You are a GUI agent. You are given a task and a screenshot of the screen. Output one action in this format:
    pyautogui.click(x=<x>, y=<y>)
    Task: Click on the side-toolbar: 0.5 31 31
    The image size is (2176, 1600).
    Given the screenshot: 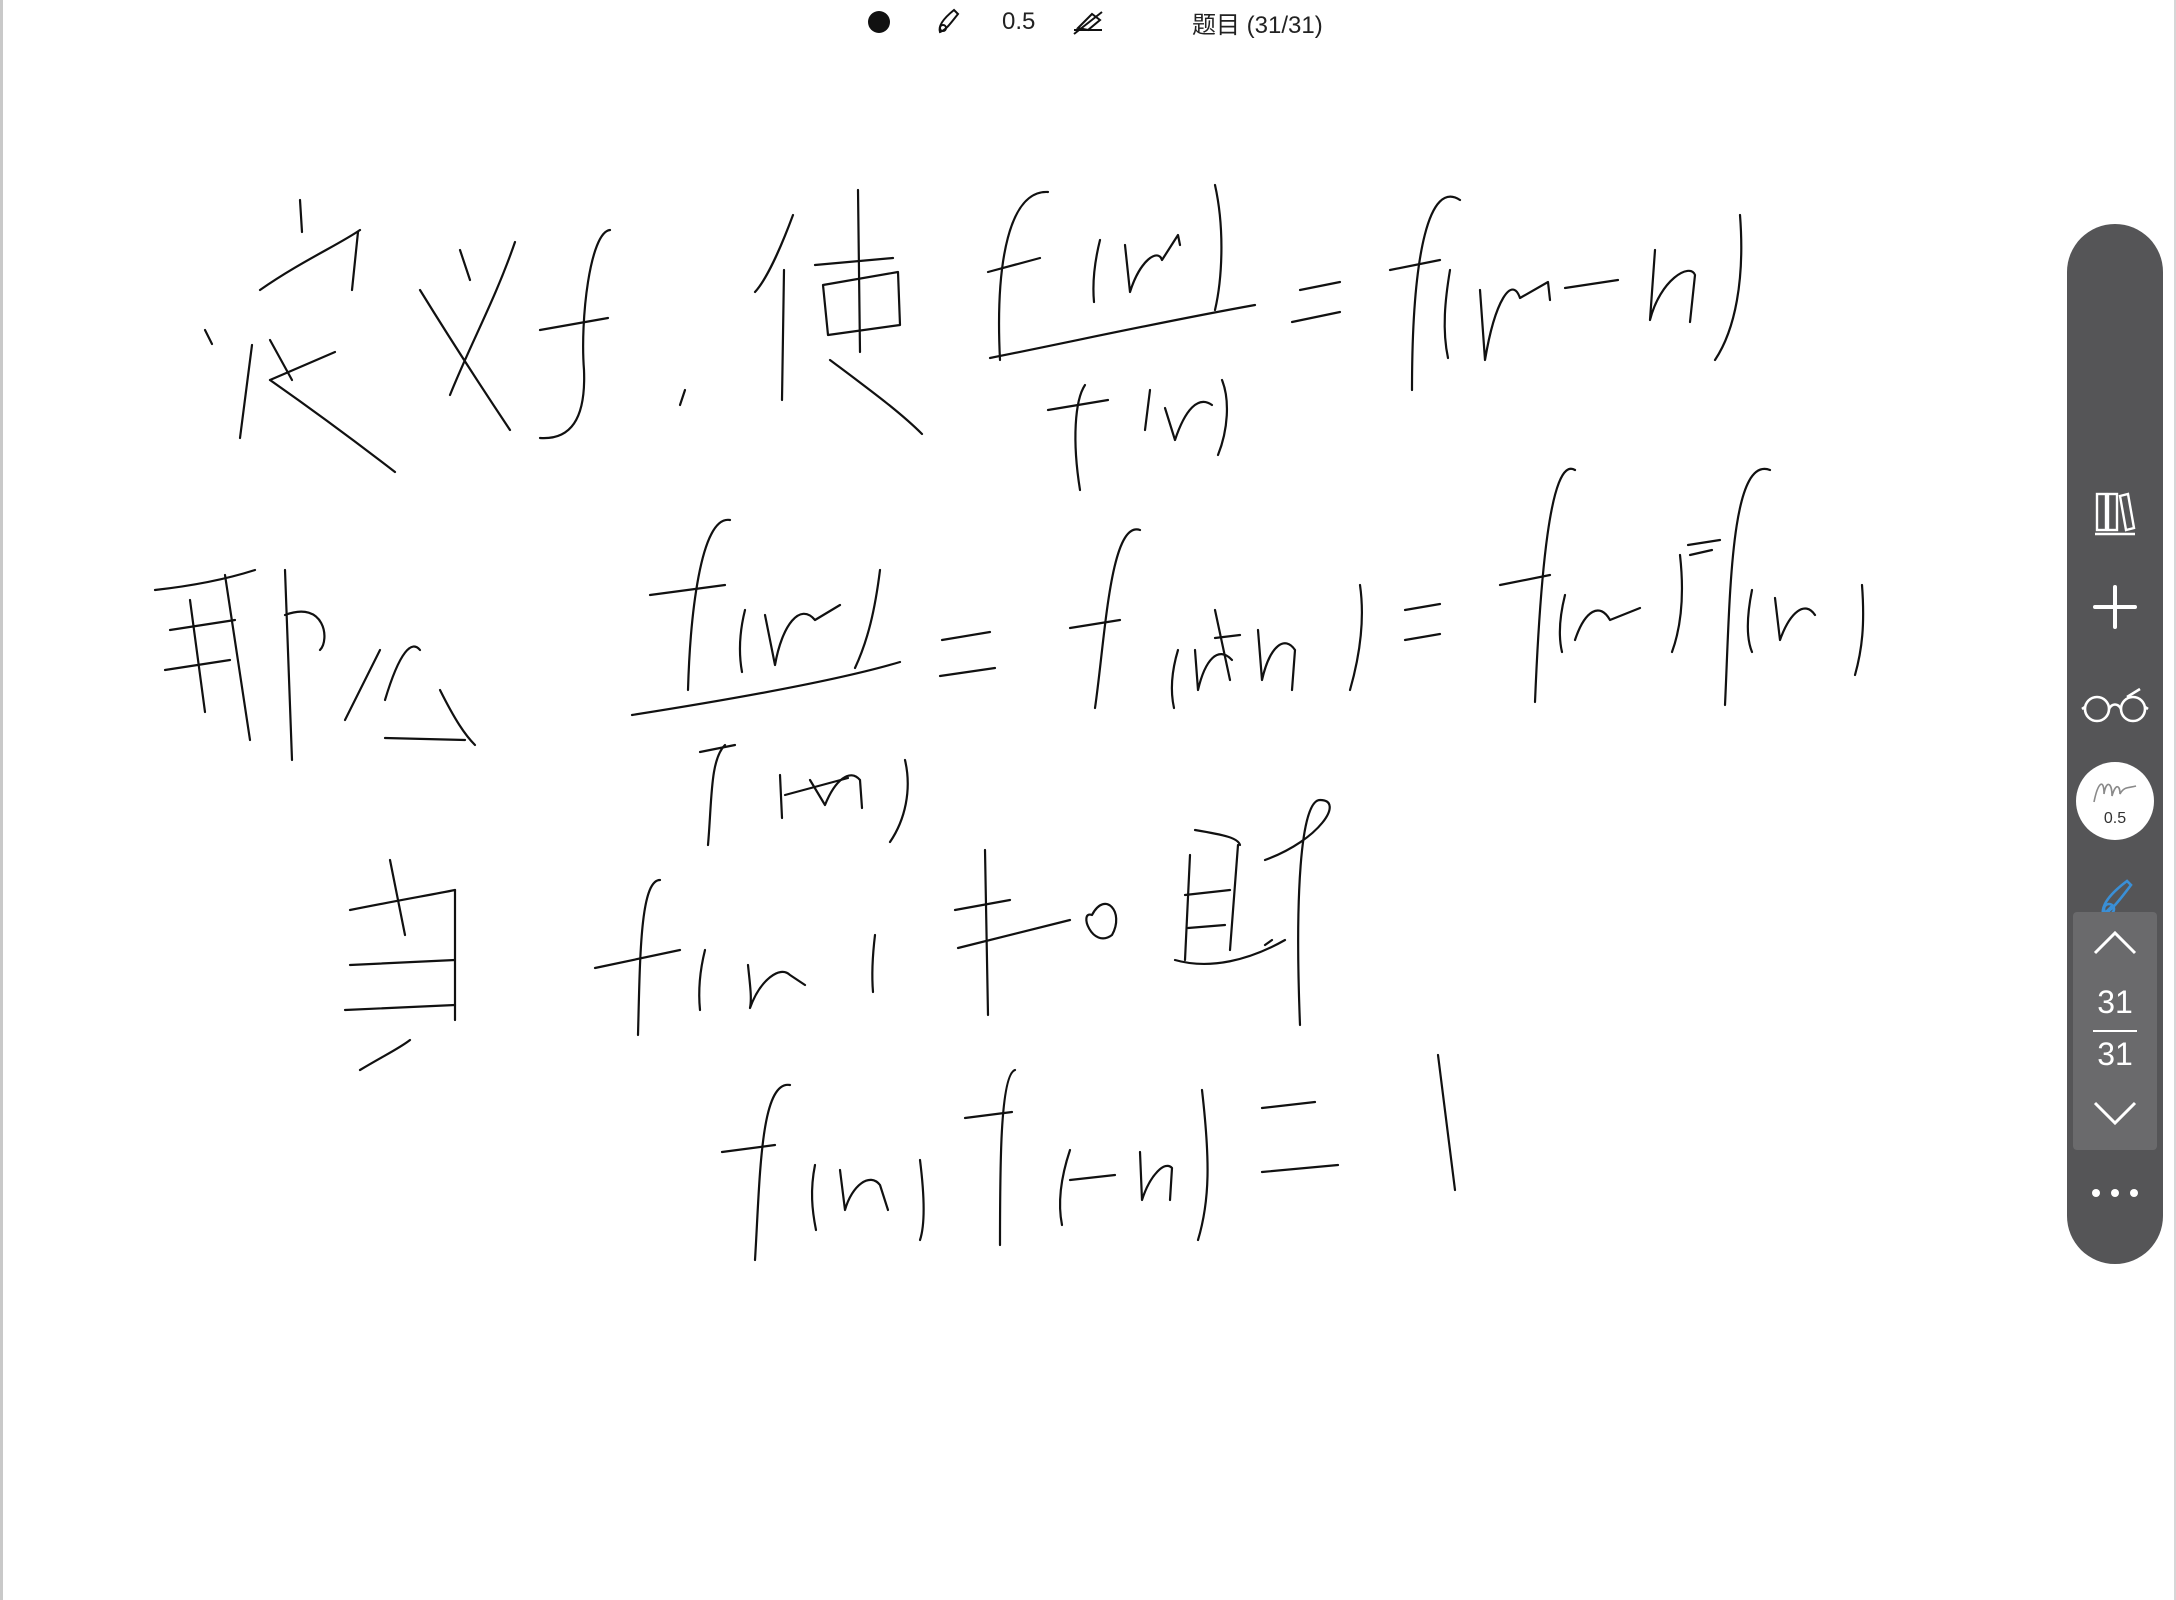 What is the action you would take?
    pyautogui.click(x=2115, y=744)
    